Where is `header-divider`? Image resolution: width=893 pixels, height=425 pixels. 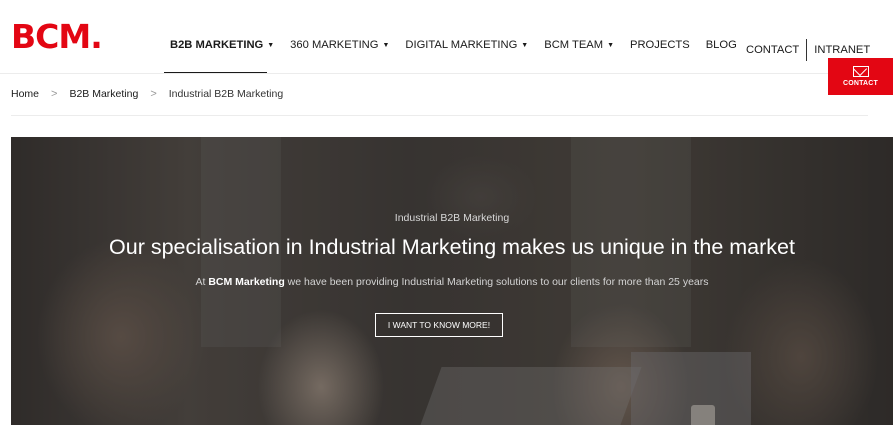
header-divider is located at coordinates (446, 73).